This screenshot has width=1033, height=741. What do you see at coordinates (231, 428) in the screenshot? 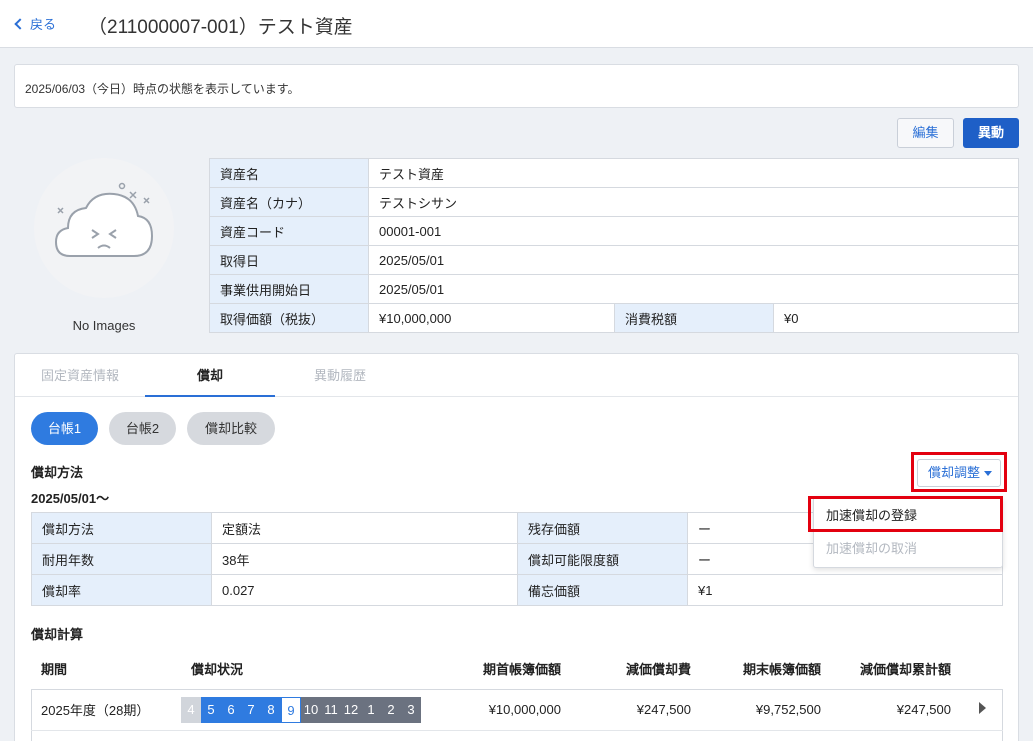
I see `depreciation-compare-pill: 償却比較` at bounding box center [231, 428].